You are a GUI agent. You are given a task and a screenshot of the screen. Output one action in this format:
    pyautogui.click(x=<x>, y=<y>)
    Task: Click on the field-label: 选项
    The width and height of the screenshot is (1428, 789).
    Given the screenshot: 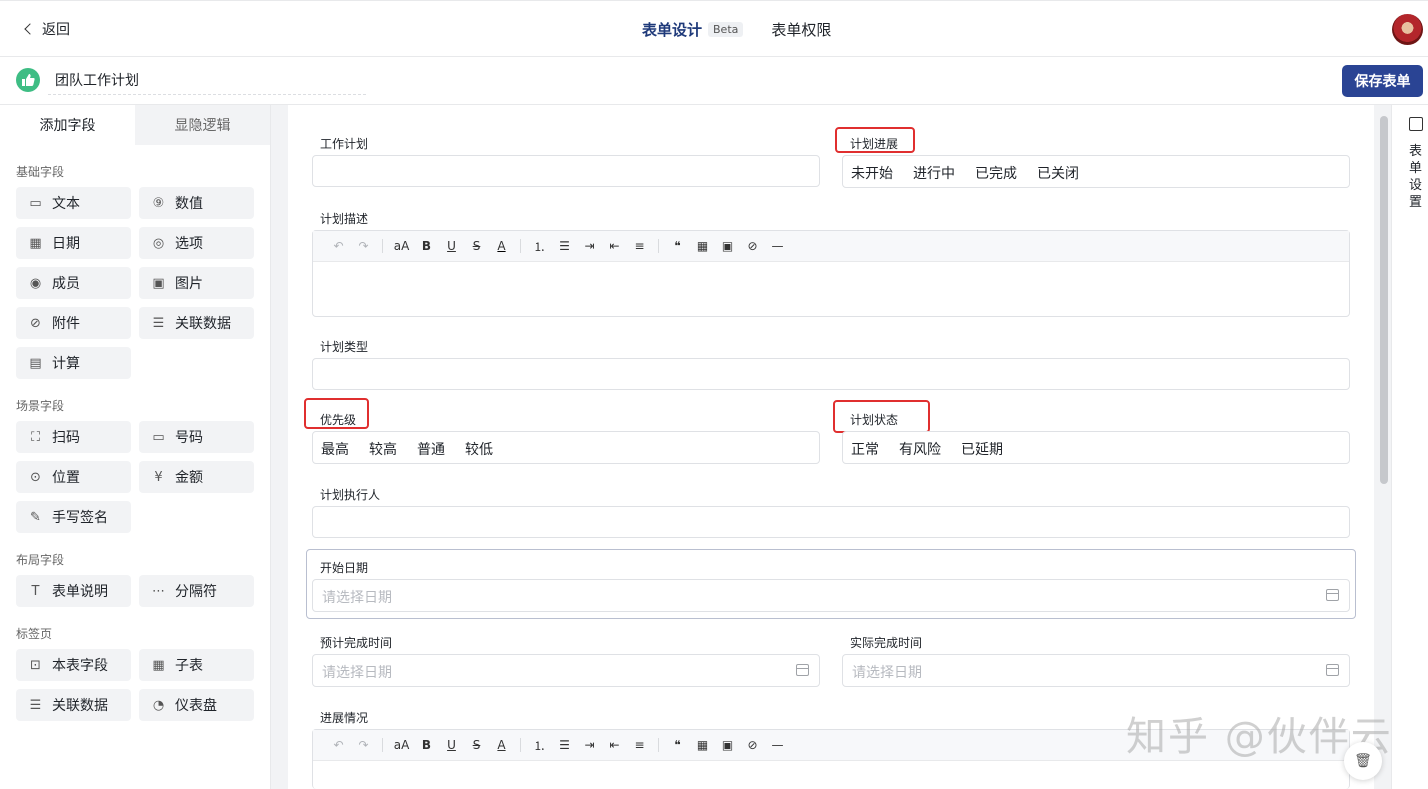 What is the action you would take?
    pyautogui.click(x=189, y=244)
    